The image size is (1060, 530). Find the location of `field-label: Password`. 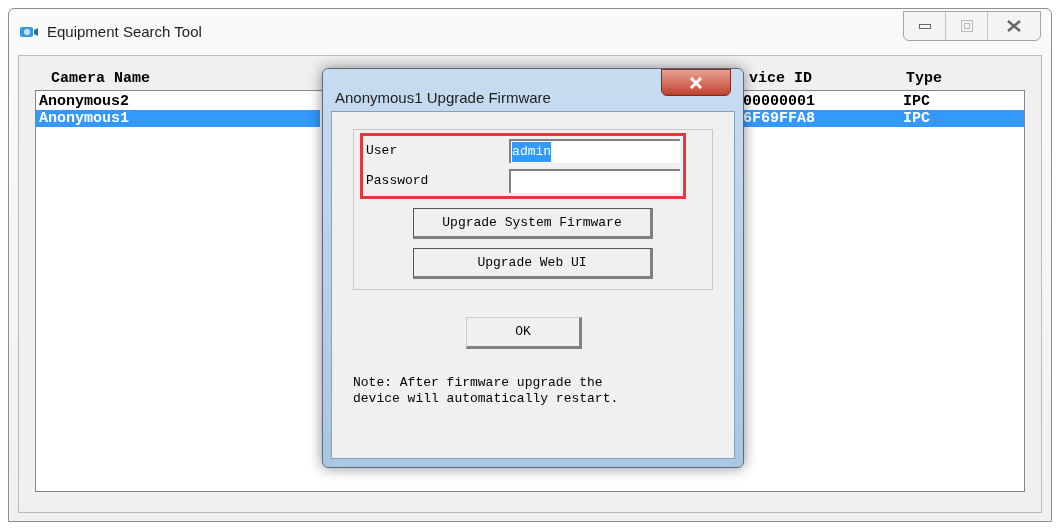

field-label: Password is located at coordinates (398, 181).